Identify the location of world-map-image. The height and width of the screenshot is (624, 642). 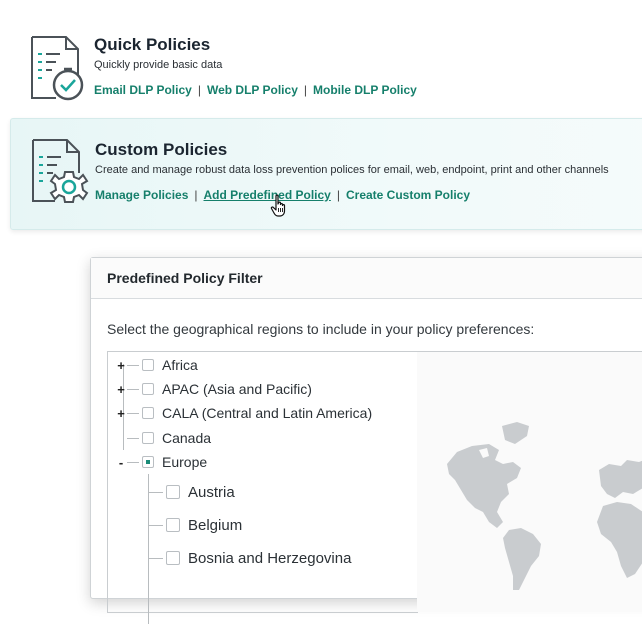
(544, 506).